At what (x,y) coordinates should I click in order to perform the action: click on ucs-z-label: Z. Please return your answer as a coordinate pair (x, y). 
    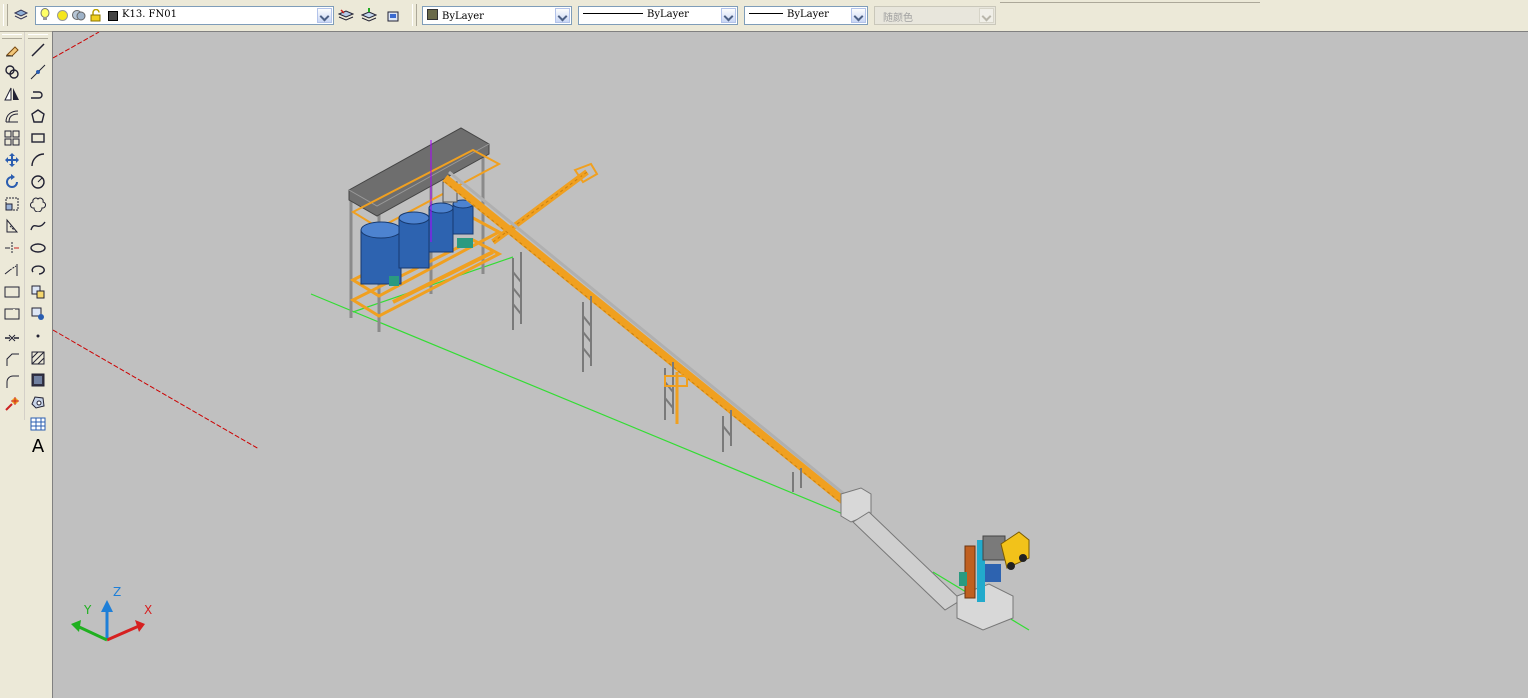
    Looking at the image, I should click on (117, 592).